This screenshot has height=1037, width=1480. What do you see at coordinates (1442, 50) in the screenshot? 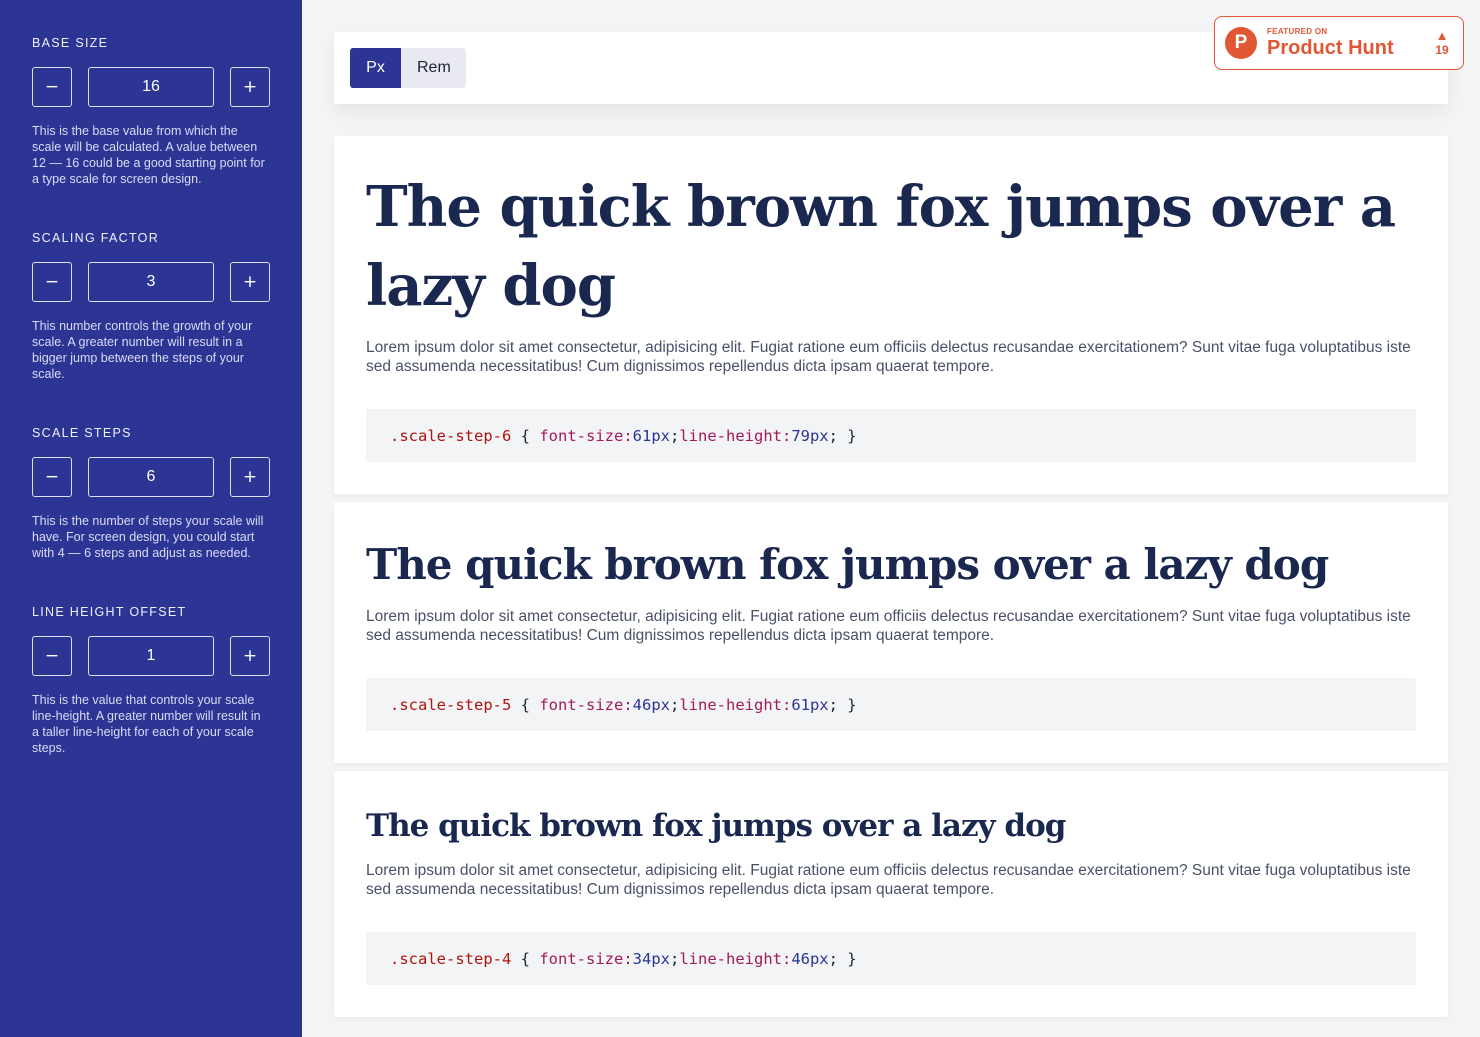
I see `vote-count: 19` at bounding box center [1442, 50].